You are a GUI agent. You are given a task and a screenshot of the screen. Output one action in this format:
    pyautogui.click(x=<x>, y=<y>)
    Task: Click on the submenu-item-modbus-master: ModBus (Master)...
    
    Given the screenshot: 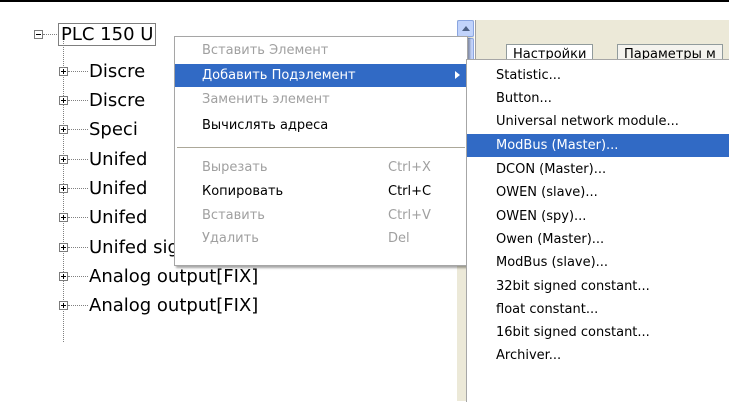 What is the action you would take?
    pyautogui.click(x=598, y=145)
    